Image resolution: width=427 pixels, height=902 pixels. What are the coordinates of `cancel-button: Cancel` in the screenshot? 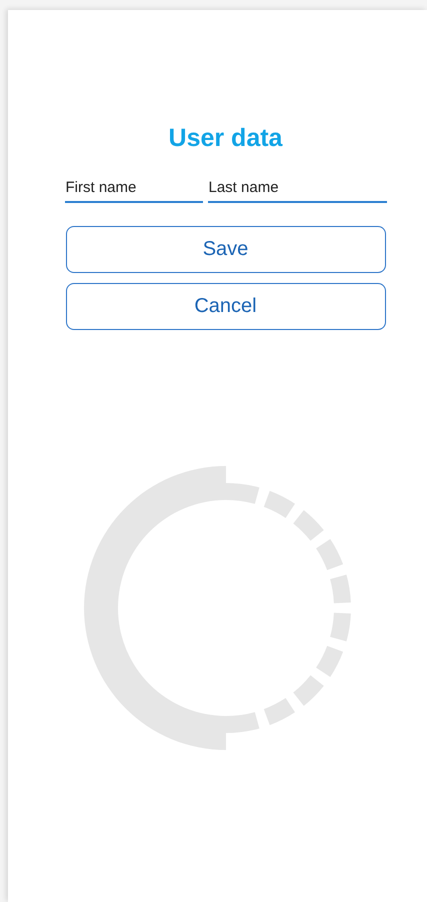 It's located at (226, 306).